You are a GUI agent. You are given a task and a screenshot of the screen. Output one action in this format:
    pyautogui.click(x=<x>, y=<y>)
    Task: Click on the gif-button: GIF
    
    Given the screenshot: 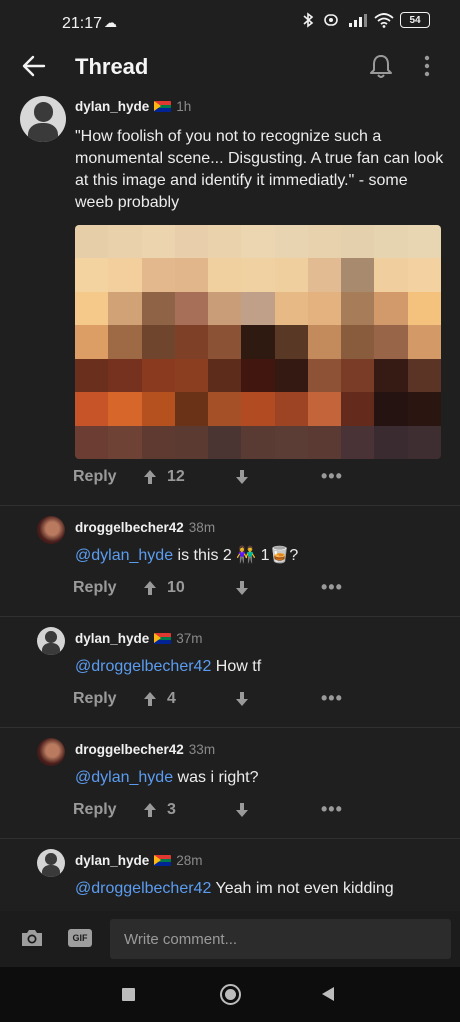 What is the action you would take?
    pyautogui.click(x=80, y=938)
    